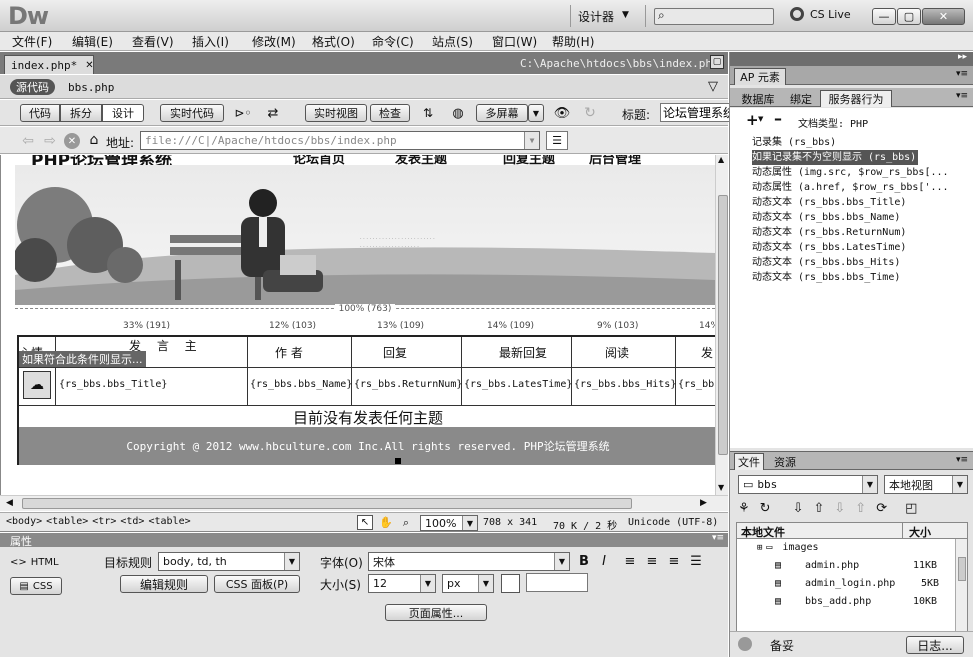 The image size is (973, 657). What do you see at coordinates (820, 14) in the screenshot?
I see `cs-live-button: CS Live` at bounding box center [820, 14].